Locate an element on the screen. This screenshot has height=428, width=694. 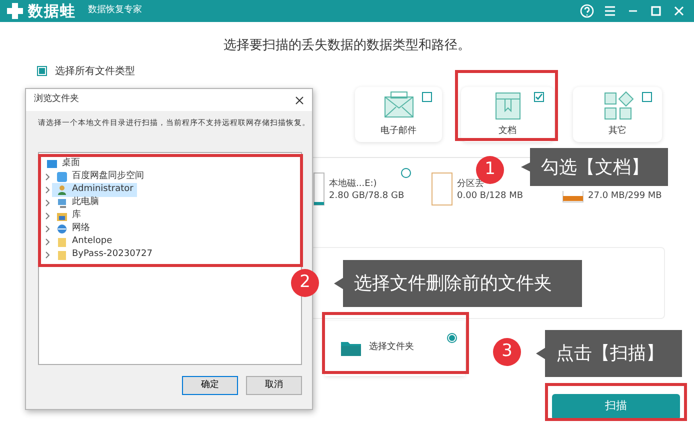
tree-item-label: ByPass-20230727 is located at coordinates (112, 255).